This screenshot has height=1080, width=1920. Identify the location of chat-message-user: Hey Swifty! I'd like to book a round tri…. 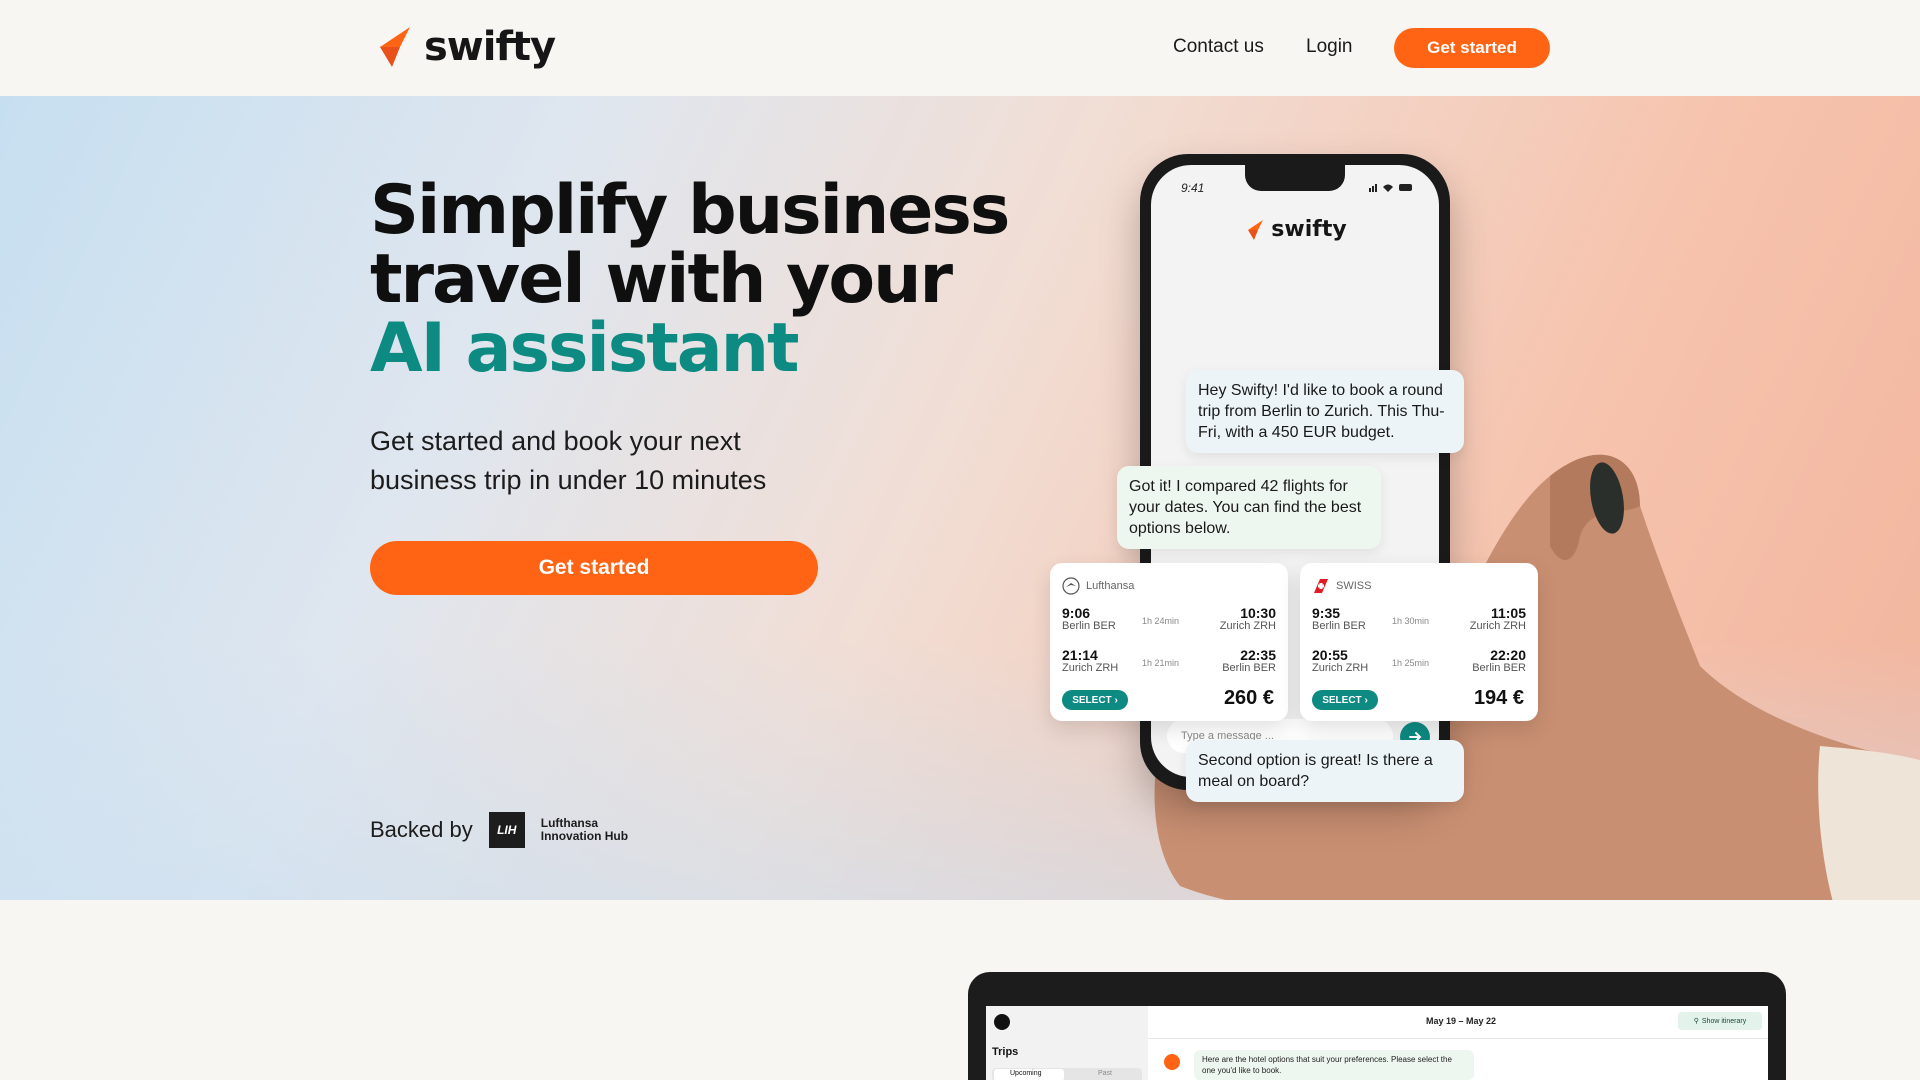
(1325, 411).